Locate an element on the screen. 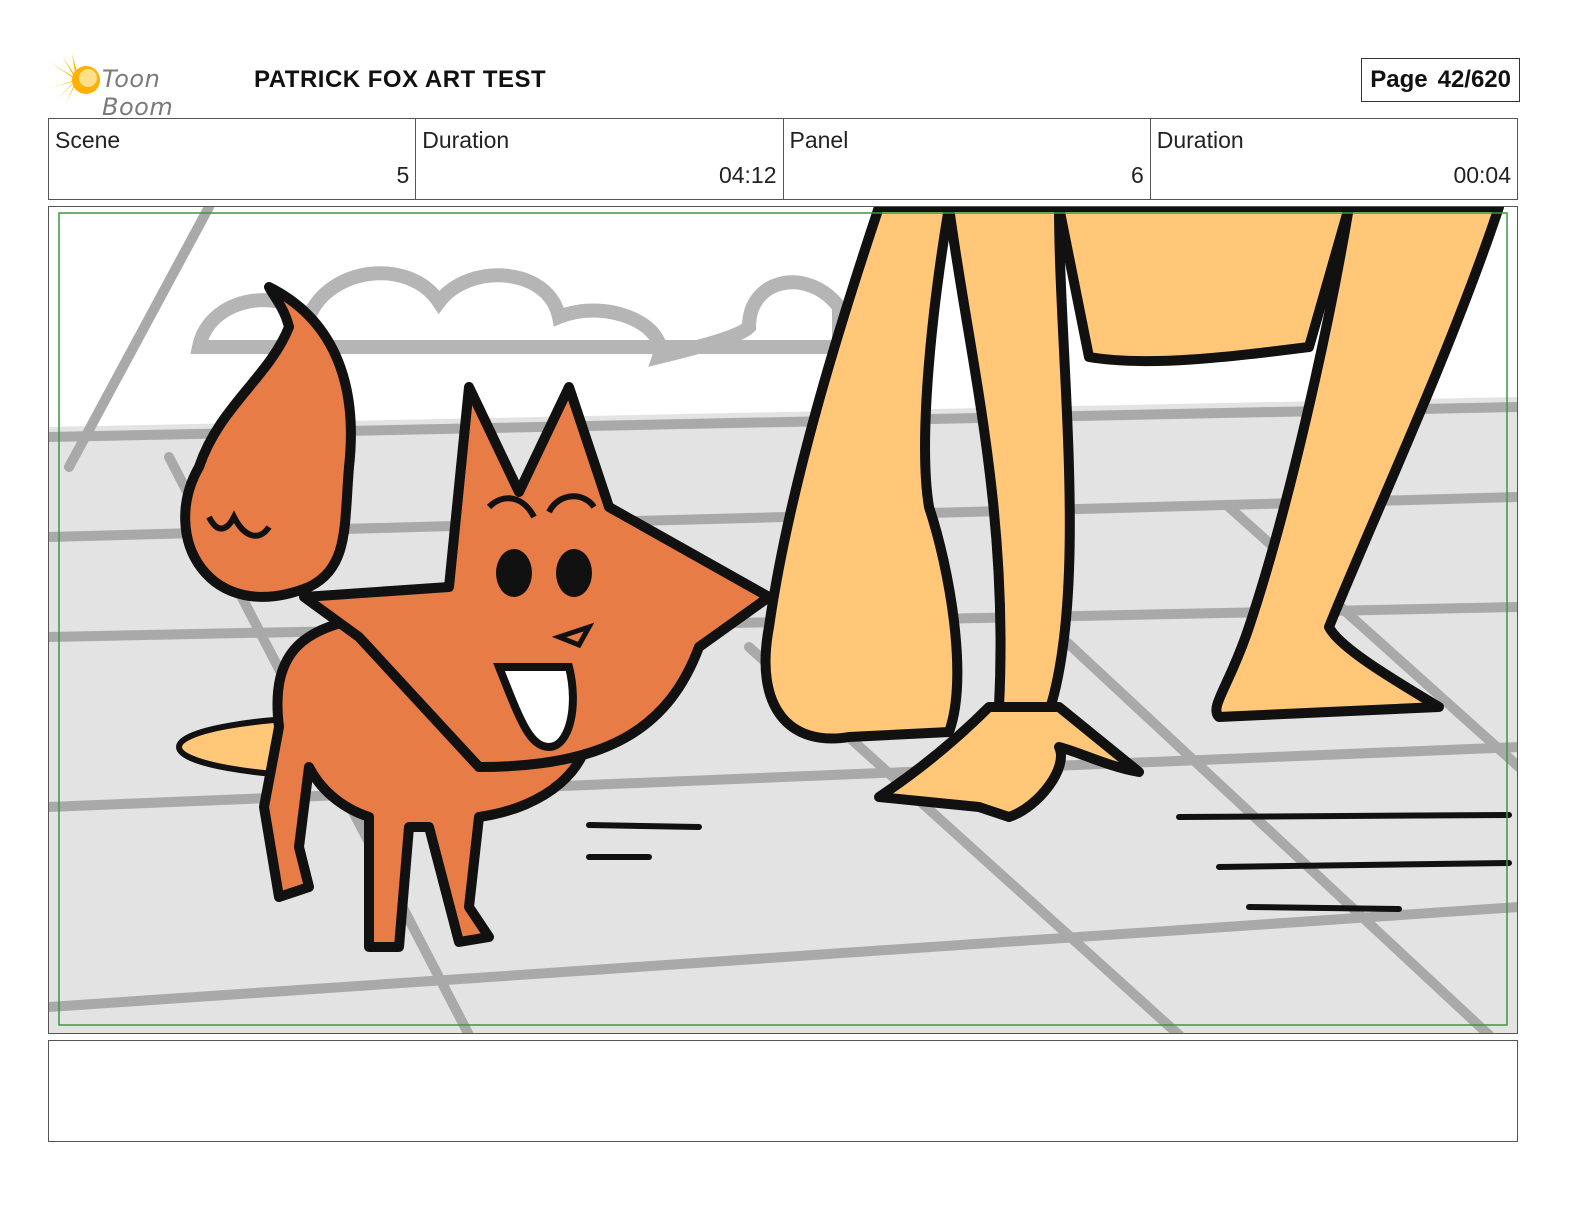 This screenshot has width=1584, height=1224. sun-burst-icon is located at coordinates (74, 79).